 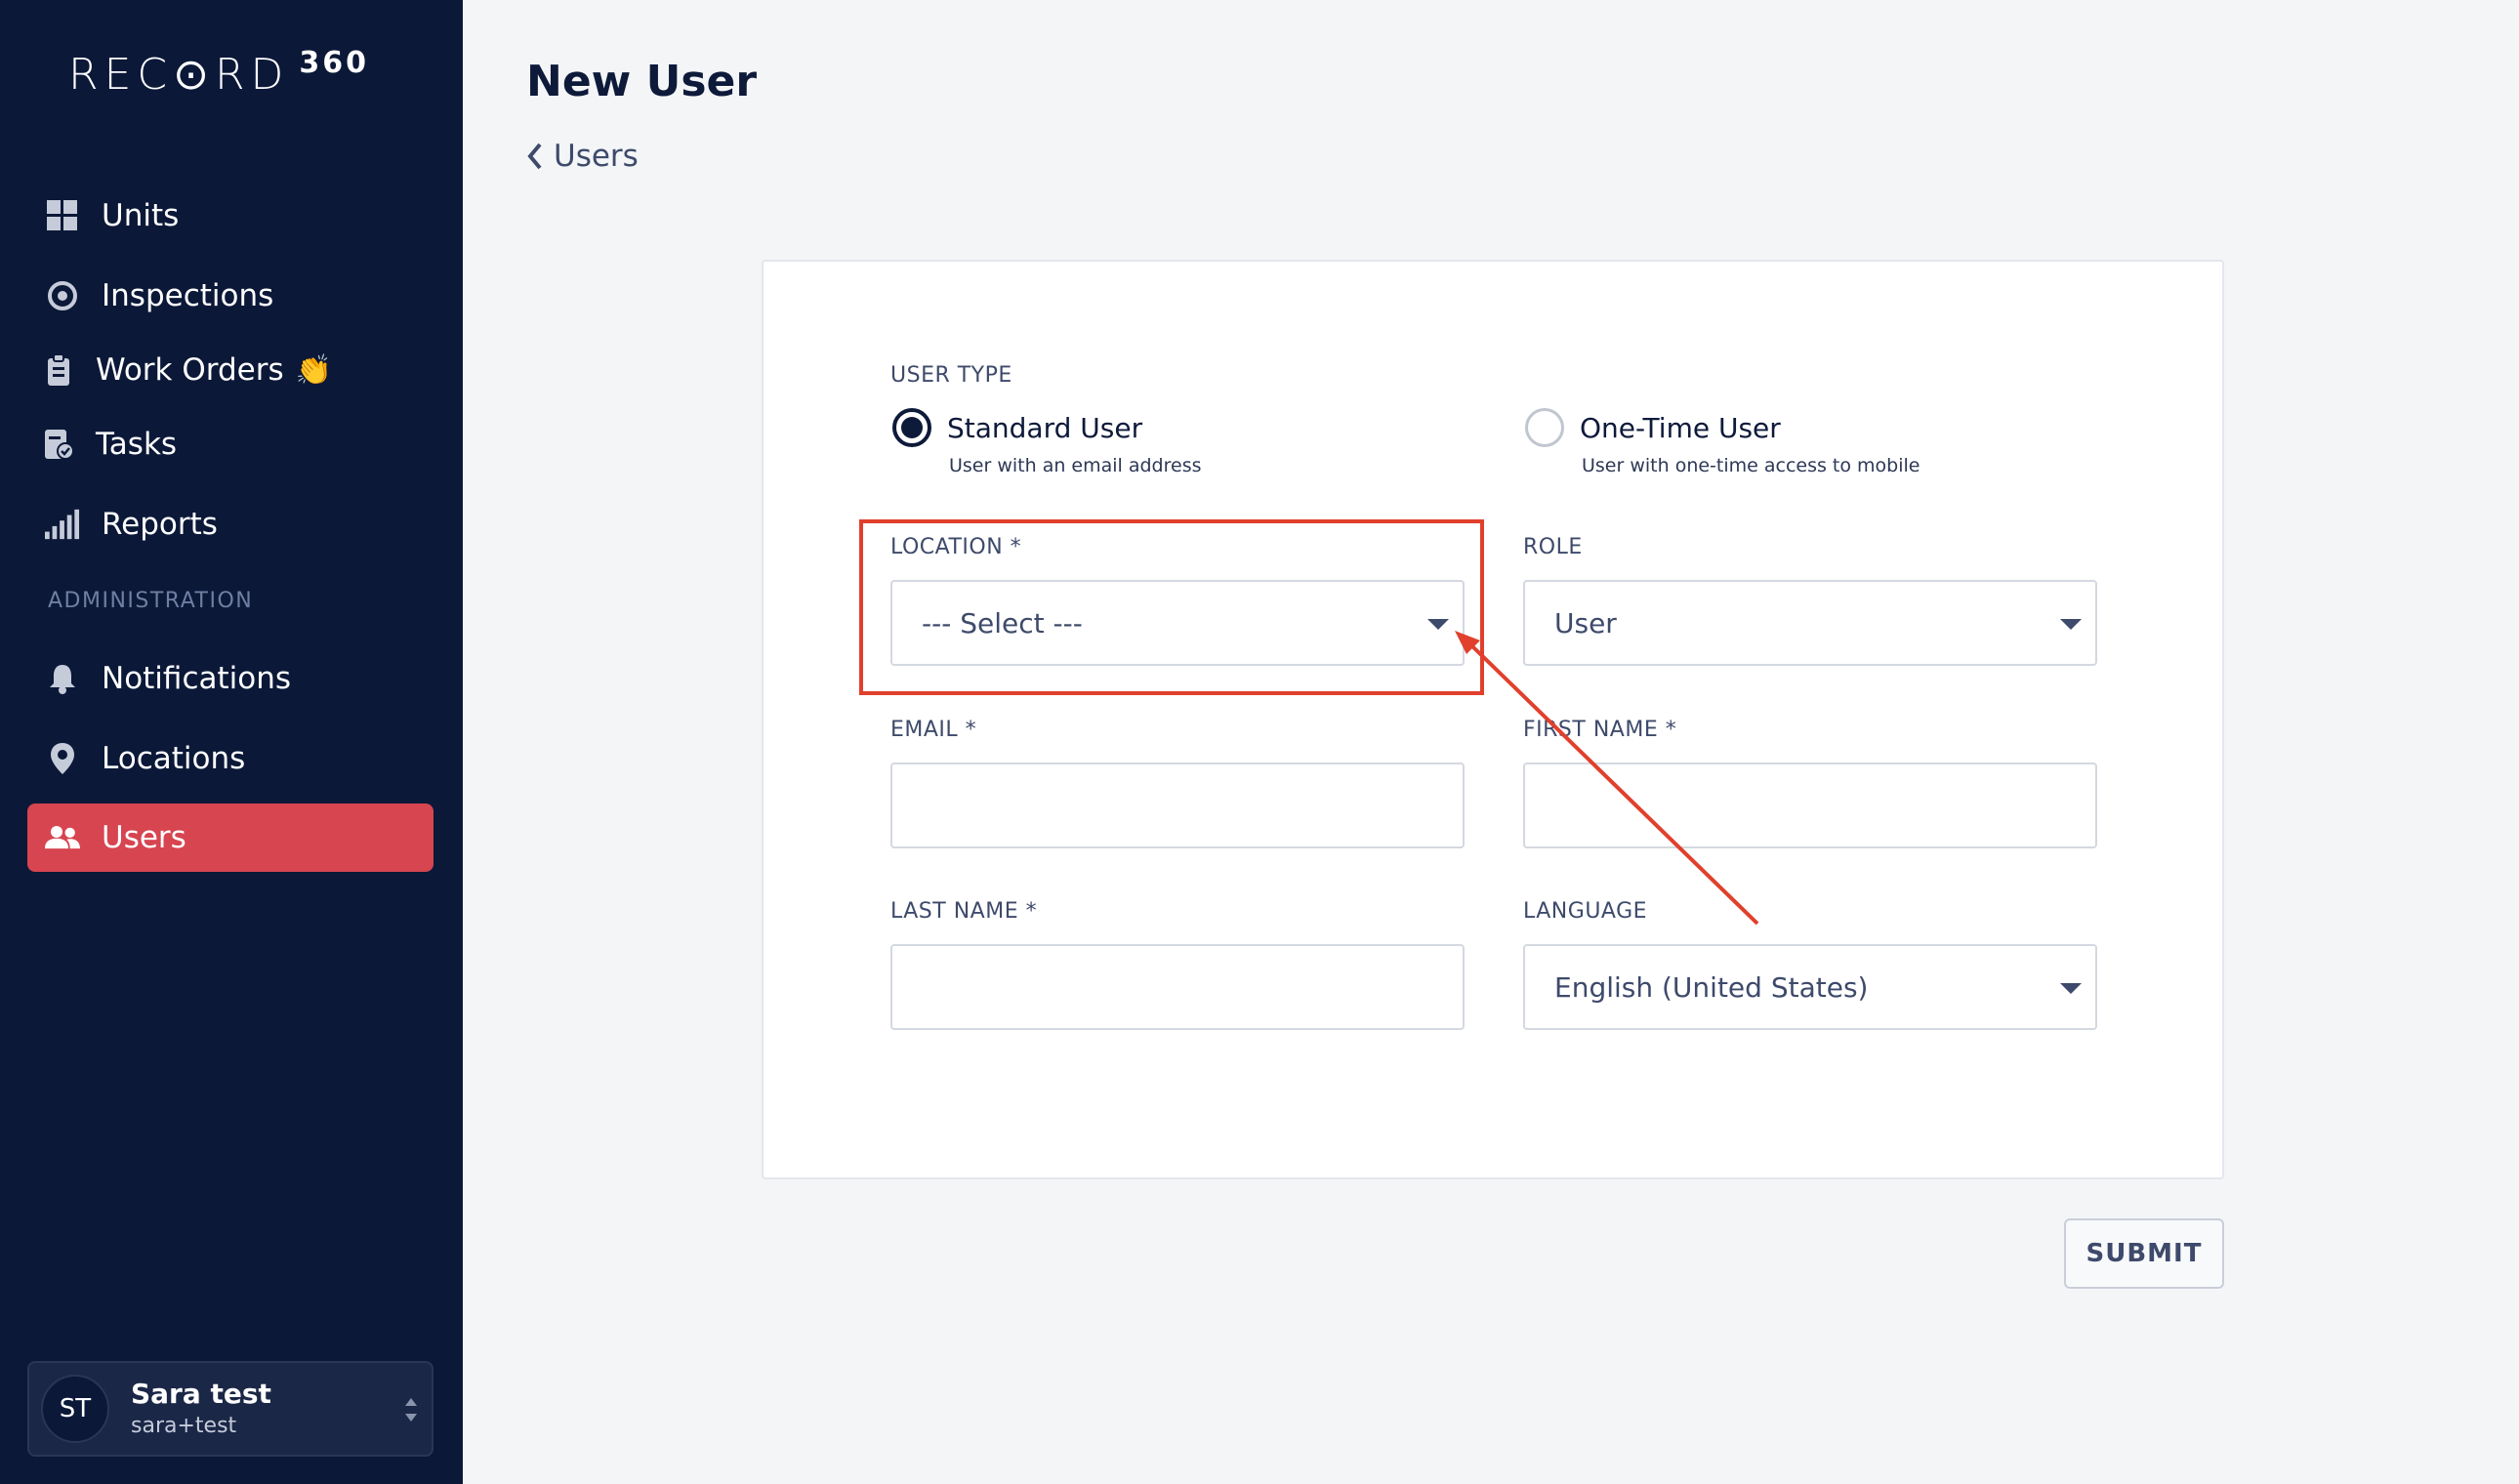 I want to click on target-icon, so click(x=62, y=296).